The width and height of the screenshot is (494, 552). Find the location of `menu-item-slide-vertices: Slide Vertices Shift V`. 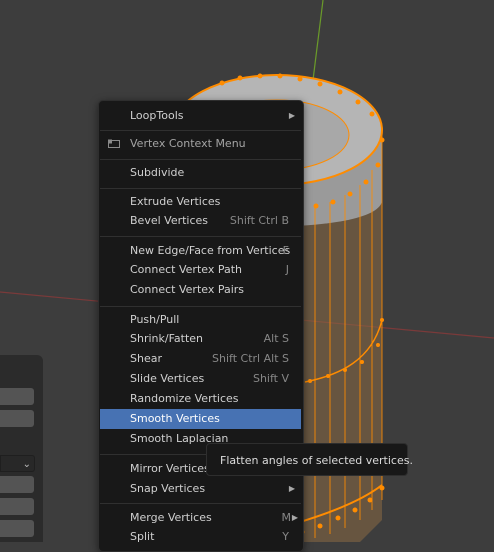

menu-item-slide-vertices: Slide Vertices Shift V is located at coordinates (200, 379).